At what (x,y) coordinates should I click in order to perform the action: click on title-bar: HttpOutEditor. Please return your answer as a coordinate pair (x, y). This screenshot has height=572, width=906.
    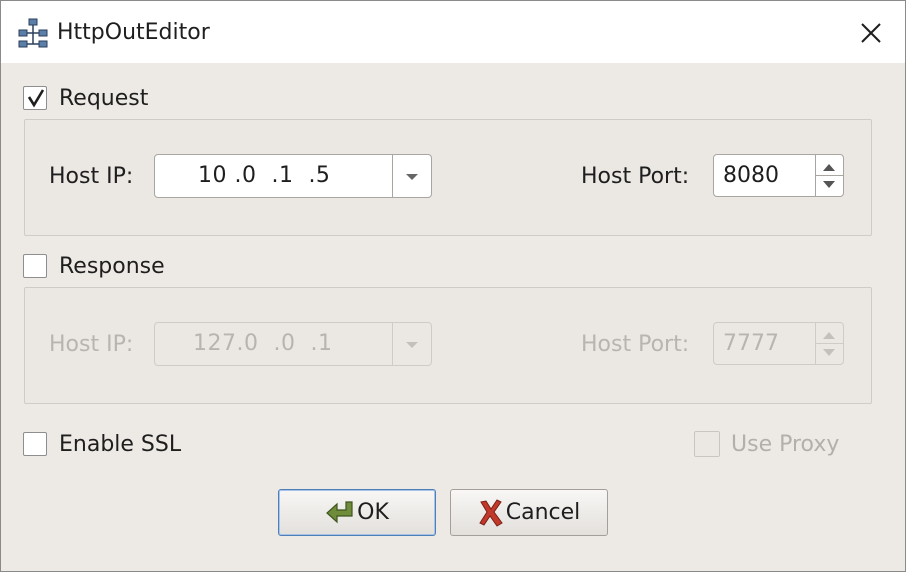
    Looking at the image, I should click on (453, 32).